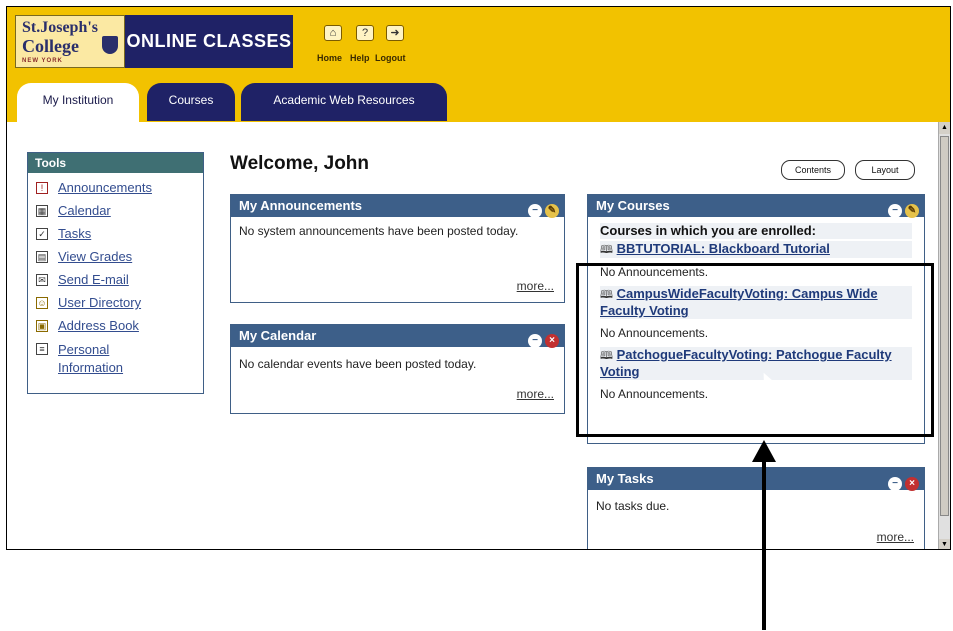 The width and height of the screenshot is (953, 631). I want to click on address-book-icon: ▣, so click(42, 326).